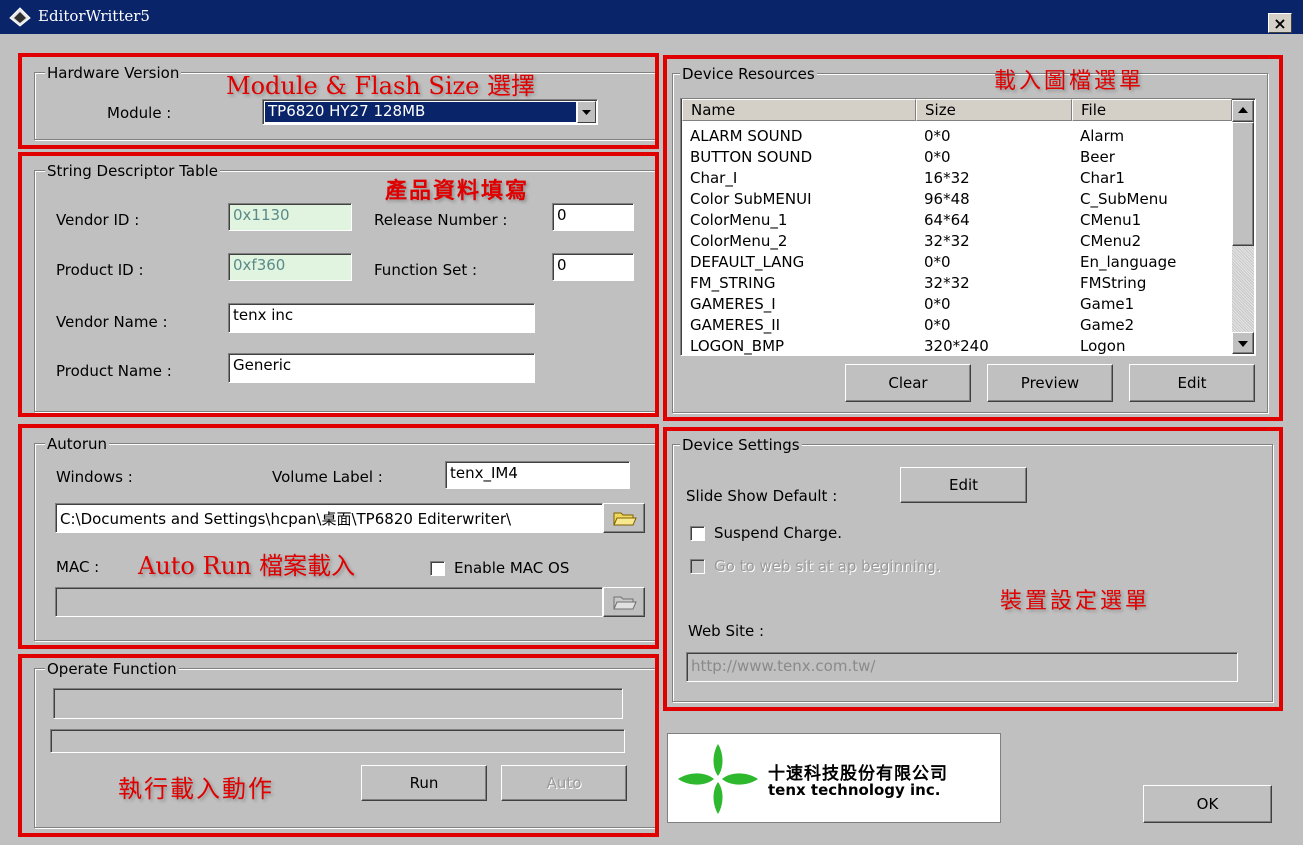 Image resolution: width=1303 pixels, height=845 pixels. What do you see at coordinates (139, 113) in the screenshot?
I see `module-label: Module :` at bounding box center [139, 113].